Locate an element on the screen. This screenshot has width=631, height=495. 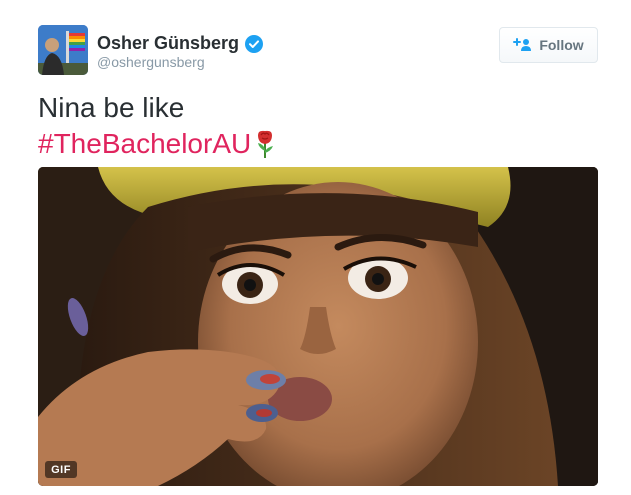
avatar-photo is located at coordinates (63, 50).